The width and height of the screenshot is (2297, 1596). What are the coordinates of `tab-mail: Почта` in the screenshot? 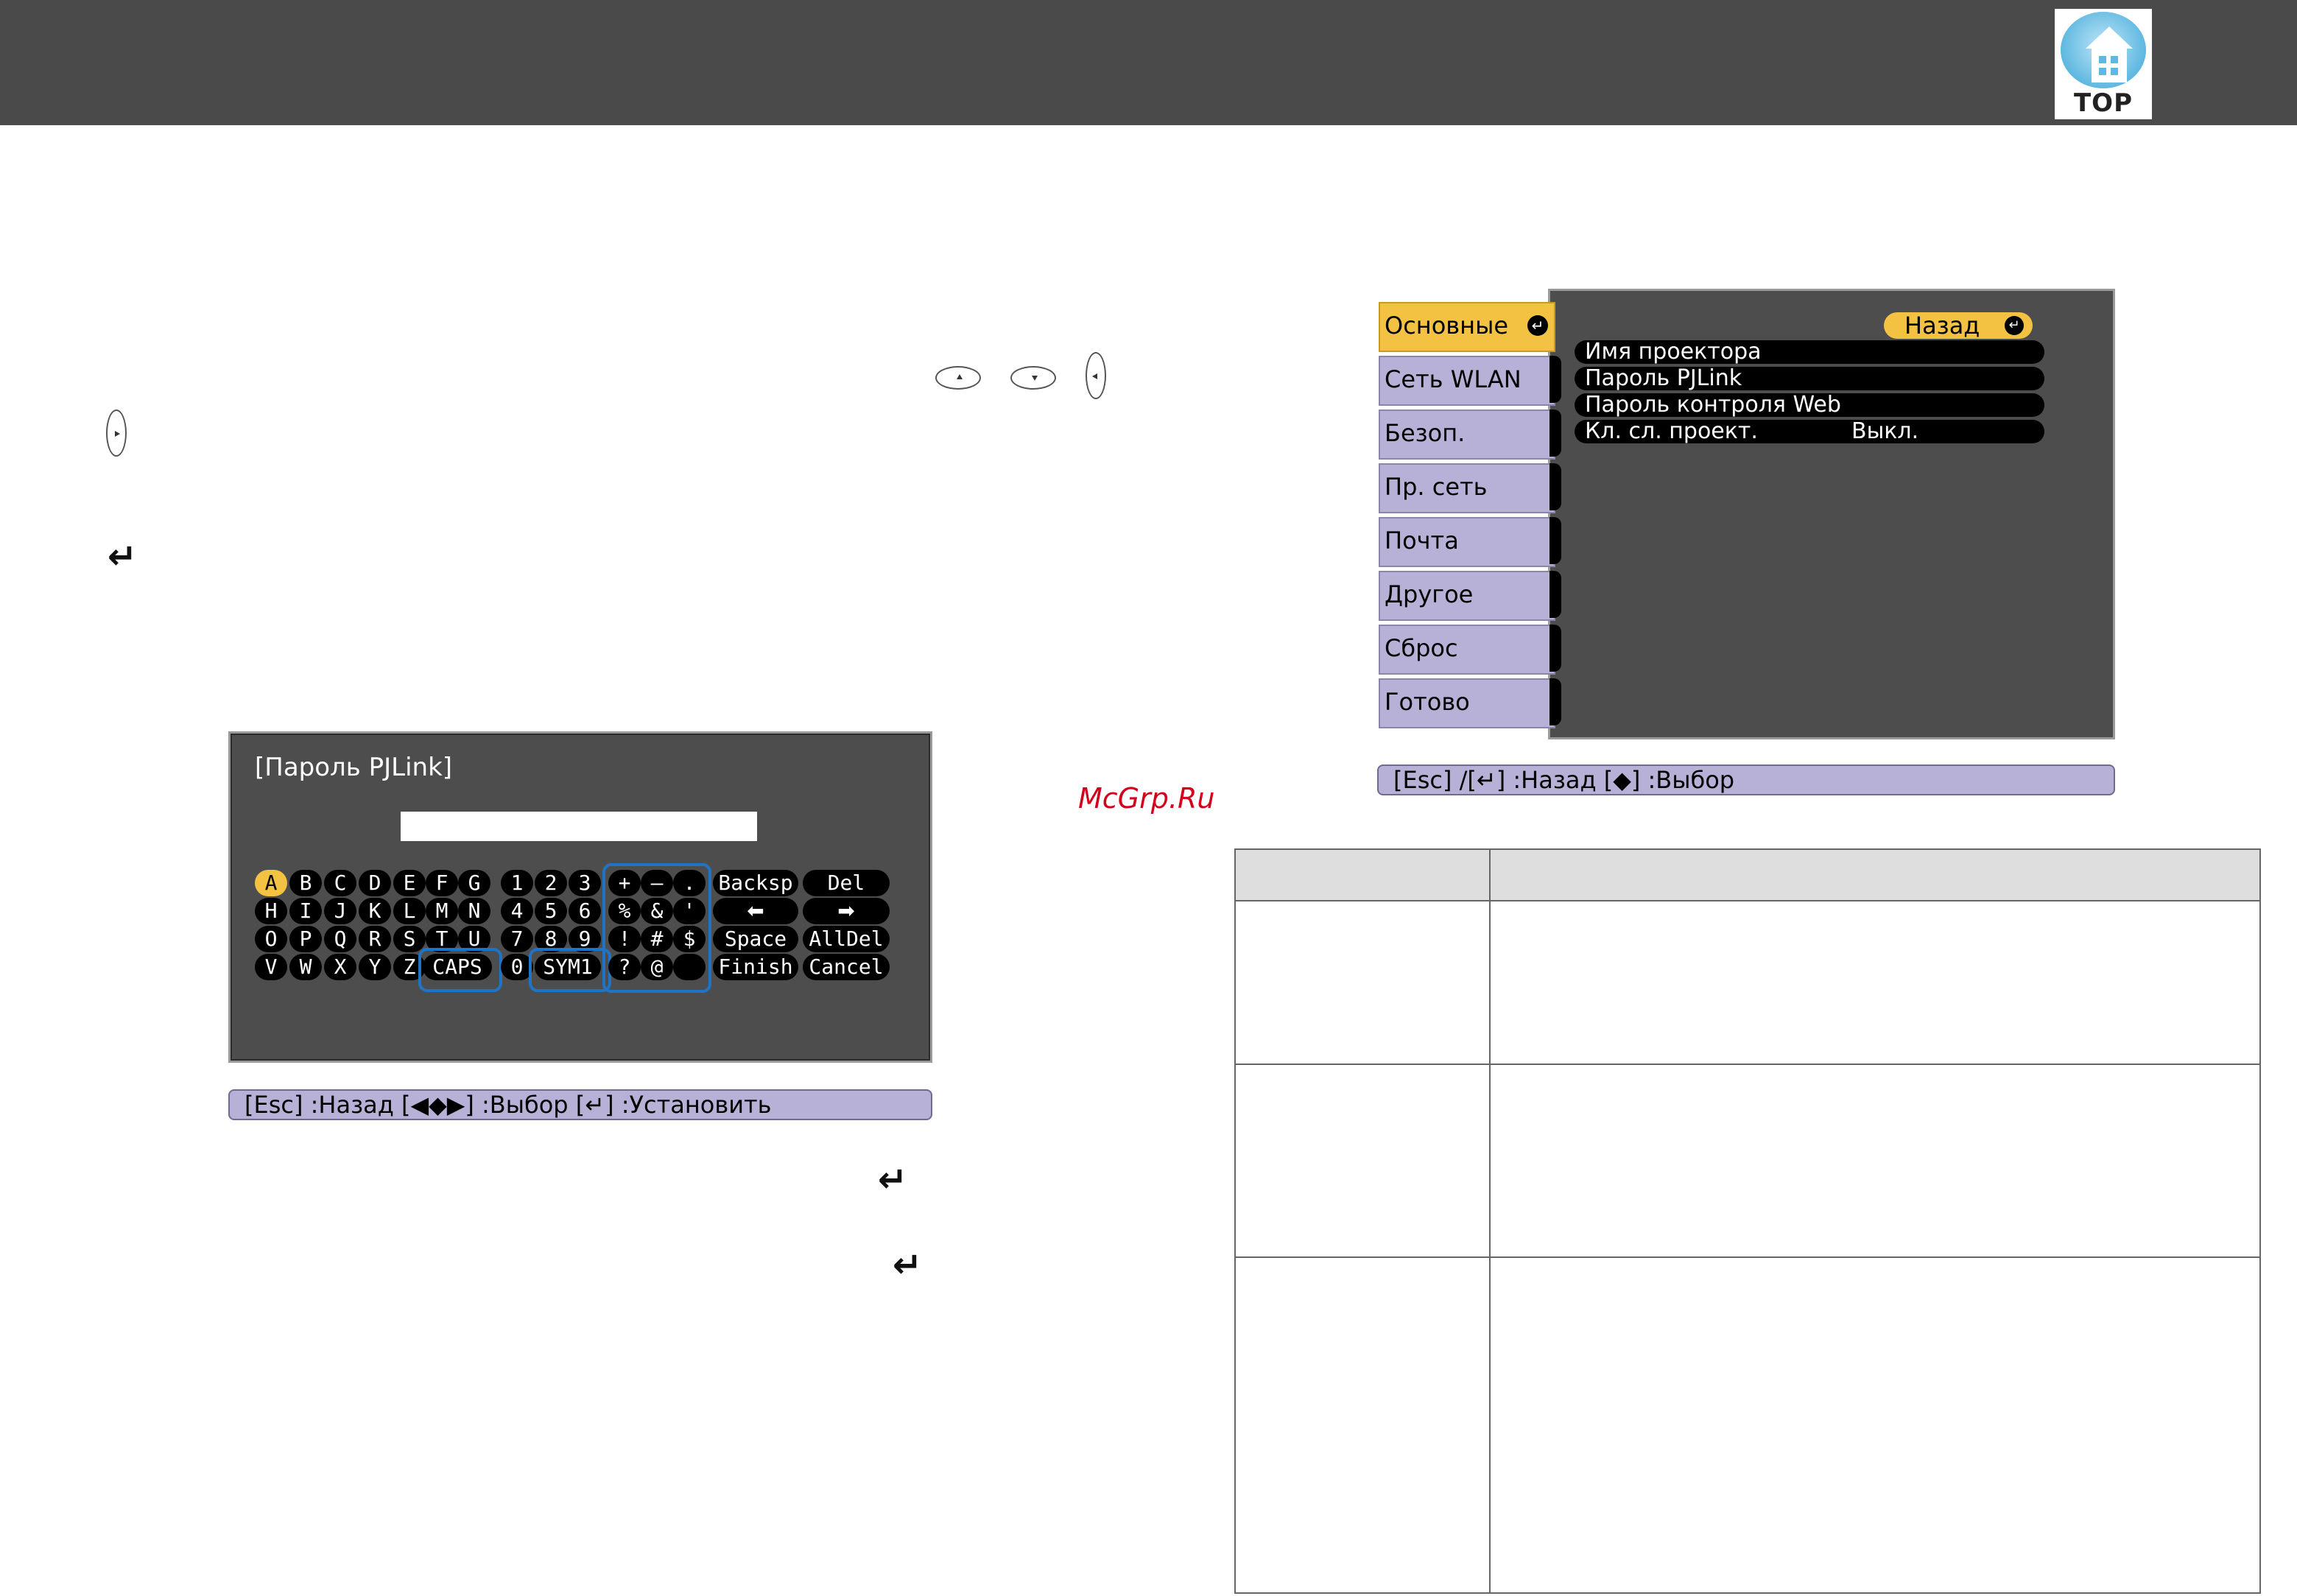 It's located at (1467, 542).